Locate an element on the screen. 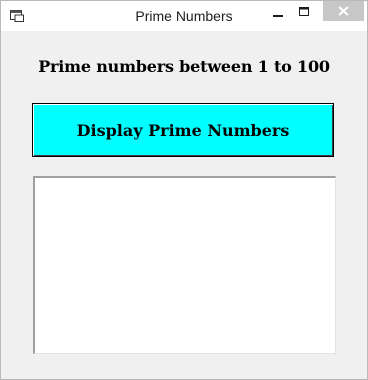 The height and width of the screenshot is (380, 368). maximize-icon is located at coordinates (304, 11).